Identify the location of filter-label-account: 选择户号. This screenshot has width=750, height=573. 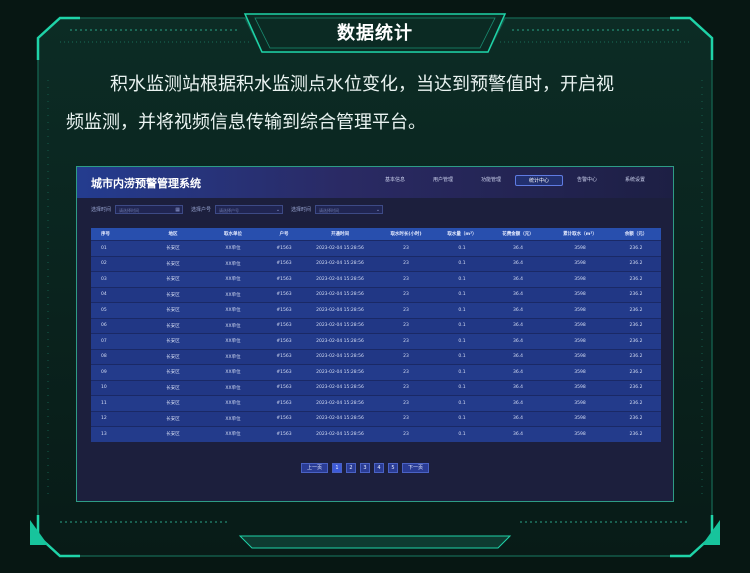
(201, 209).